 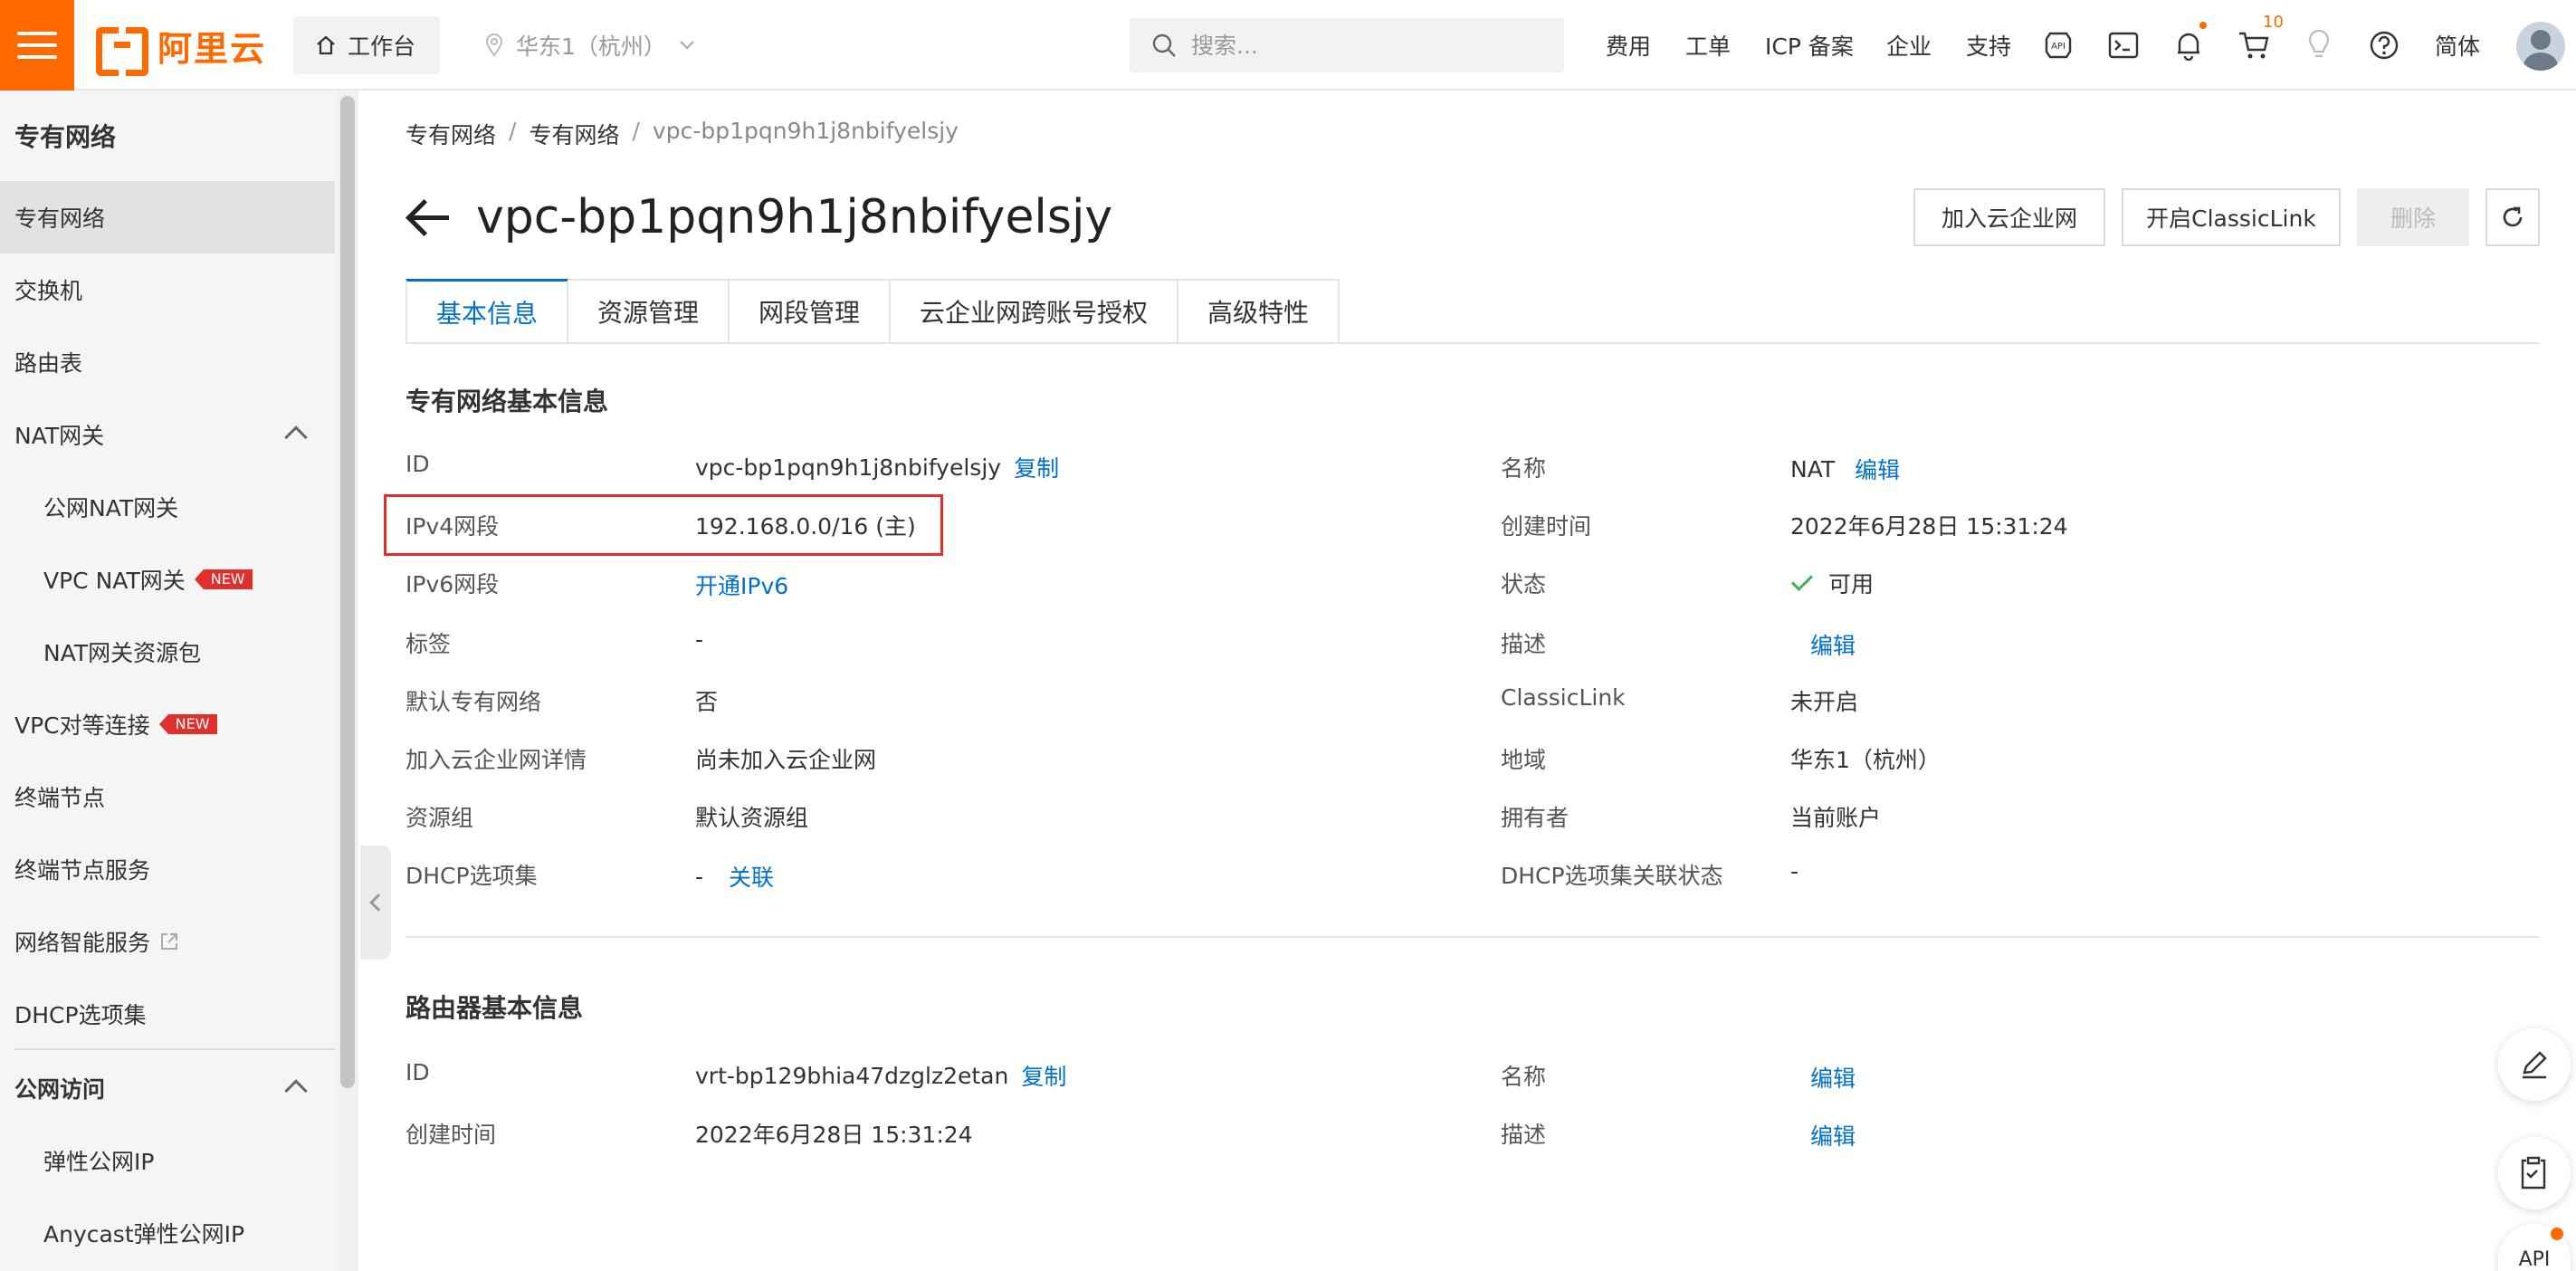 What do you see at coordinates (1524, 584) in the screenshot?
I see `label-status: 状态` at bounding box center [1524, 584].